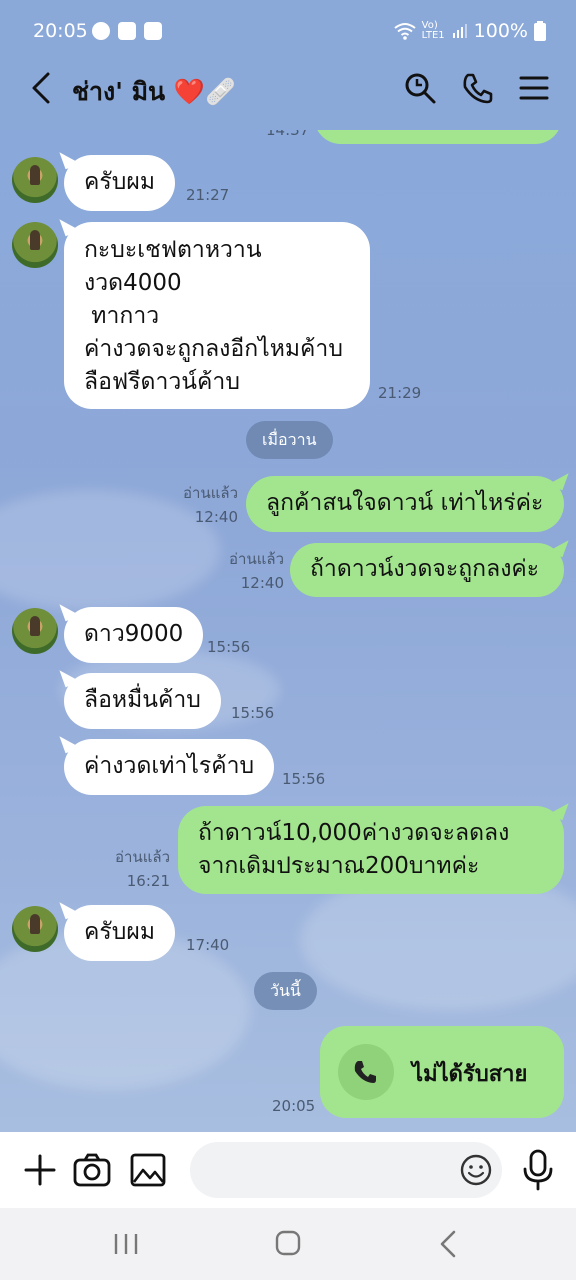  Describe the element at coordinates (288, 24) in the screenshot. I see `status-bar: 20:05 Vo) LTE1 100%` at that location.